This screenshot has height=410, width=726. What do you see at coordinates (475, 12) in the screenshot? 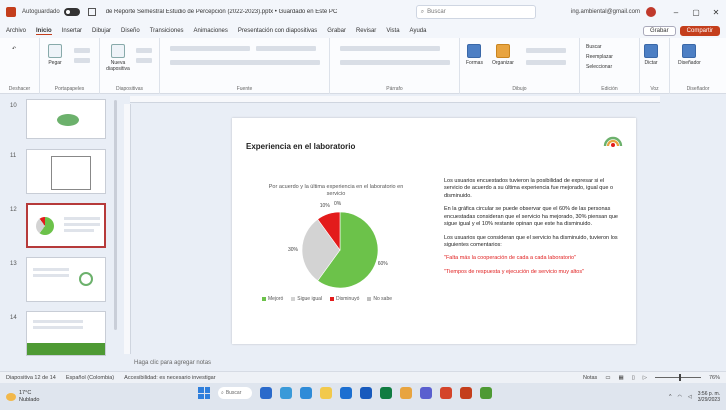
I see `search-box: ⌕ Buscar` at bounding box center [475, 12].